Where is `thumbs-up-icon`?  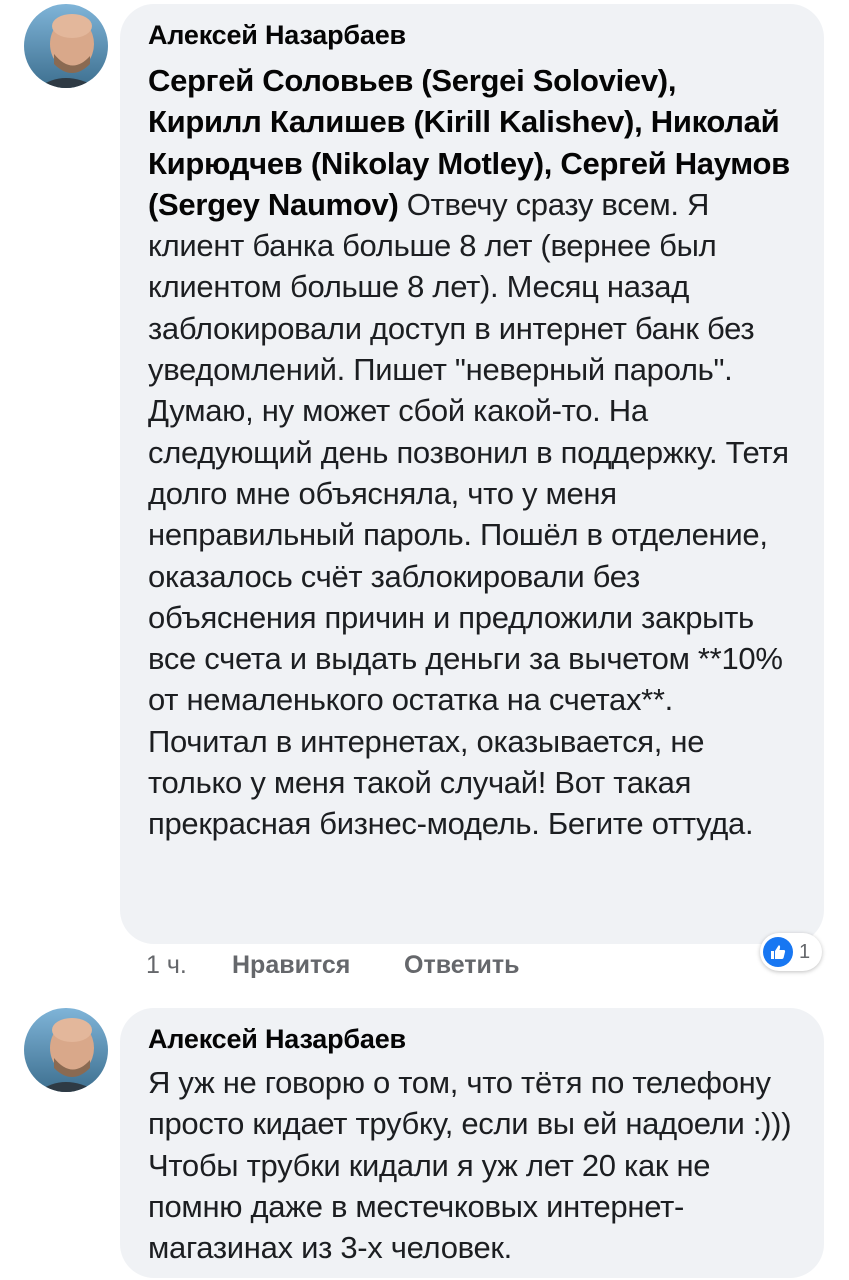 thumbs-up-icon is located at coordinates (778, 952).